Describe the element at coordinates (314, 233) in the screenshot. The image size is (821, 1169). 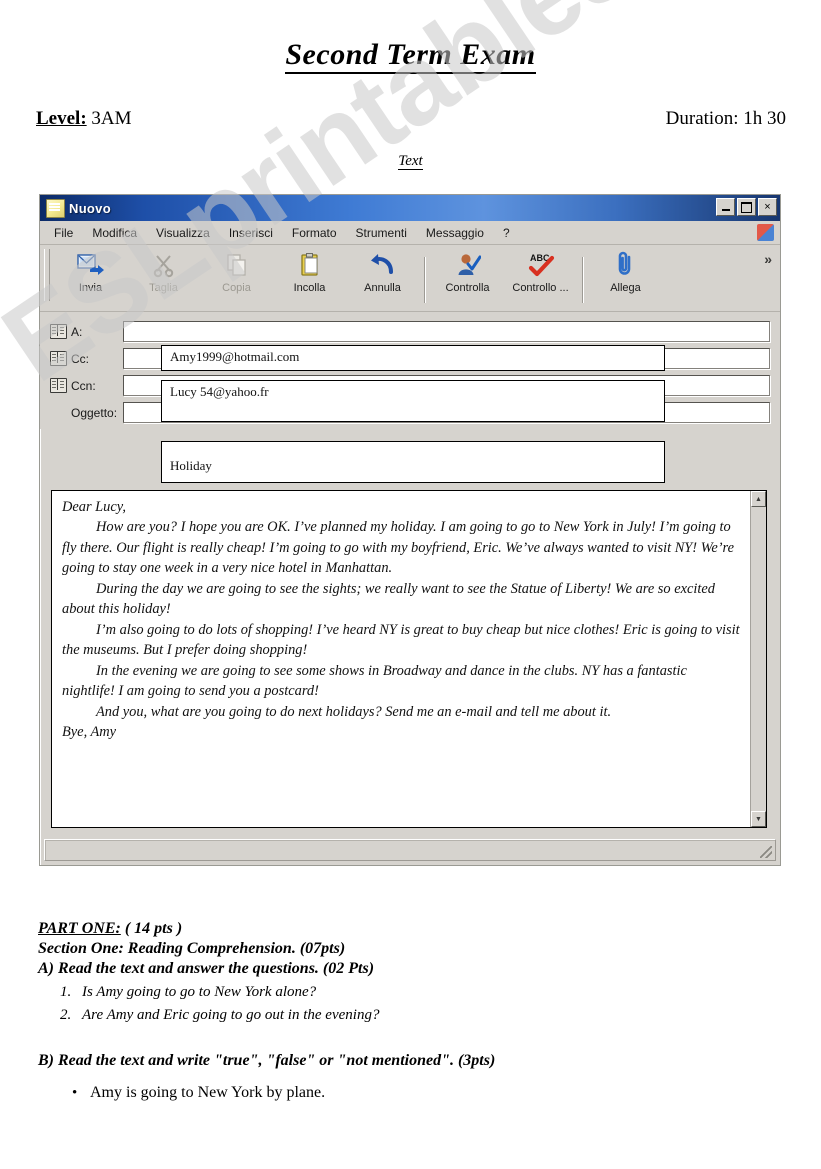
I see `menu-item-formato: Formato` at that location.